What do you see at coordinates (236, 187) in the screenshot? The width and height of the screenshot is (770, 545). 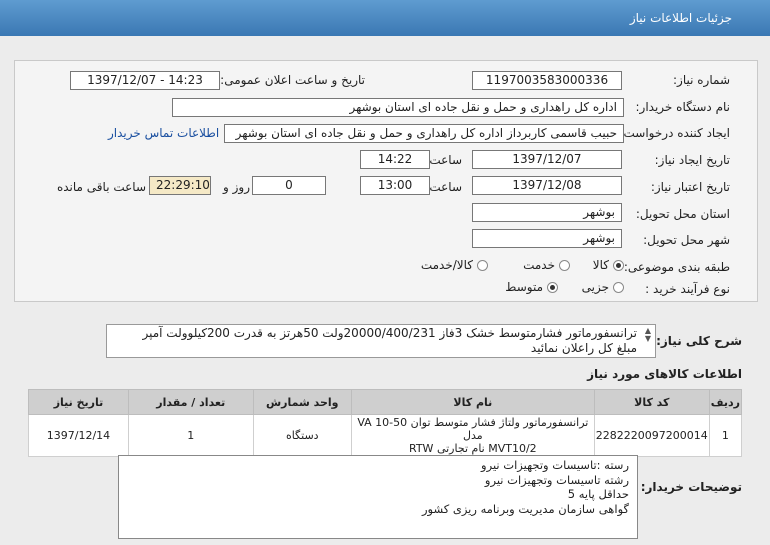 I see `day-and-label: روز و` at bounding box center [236, 187].